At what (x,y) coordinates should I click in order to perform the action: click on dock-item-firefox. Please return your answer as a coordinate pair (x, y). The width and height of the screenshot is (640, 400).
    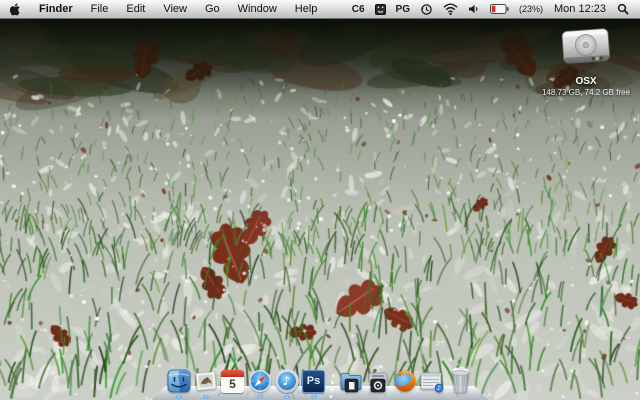
    Looking at the image, I should click on (404, 376).